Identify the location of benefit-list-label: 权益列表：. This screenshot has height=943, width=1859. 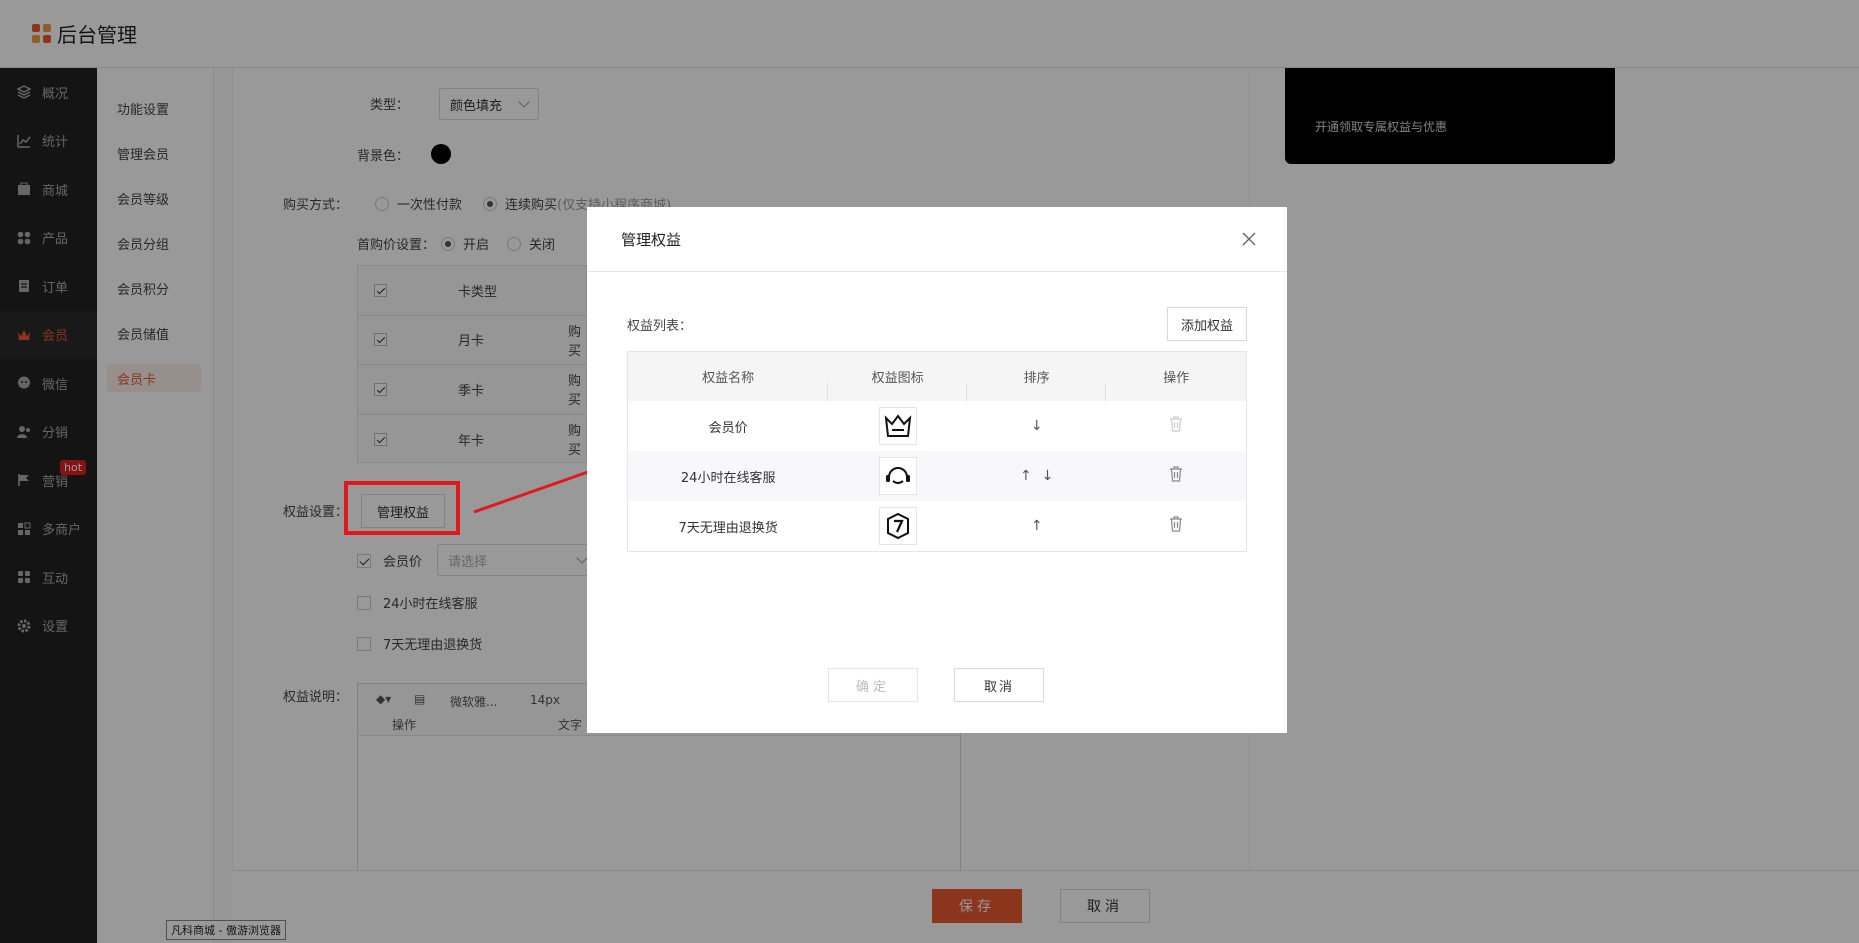
(660, 326).